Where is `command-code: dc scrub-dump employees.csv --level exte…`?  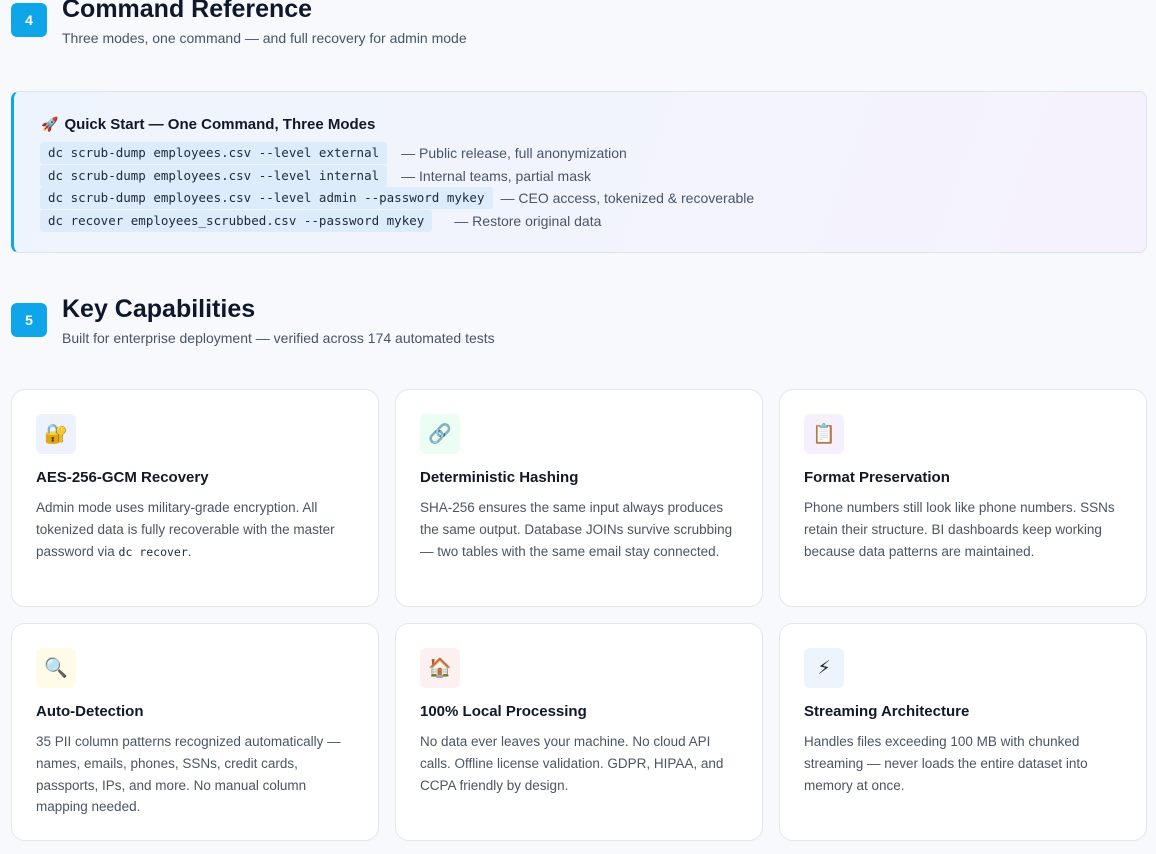 command-code: dc scrub-dump employees.csv --level exte… is located at coordinates (214, 153).